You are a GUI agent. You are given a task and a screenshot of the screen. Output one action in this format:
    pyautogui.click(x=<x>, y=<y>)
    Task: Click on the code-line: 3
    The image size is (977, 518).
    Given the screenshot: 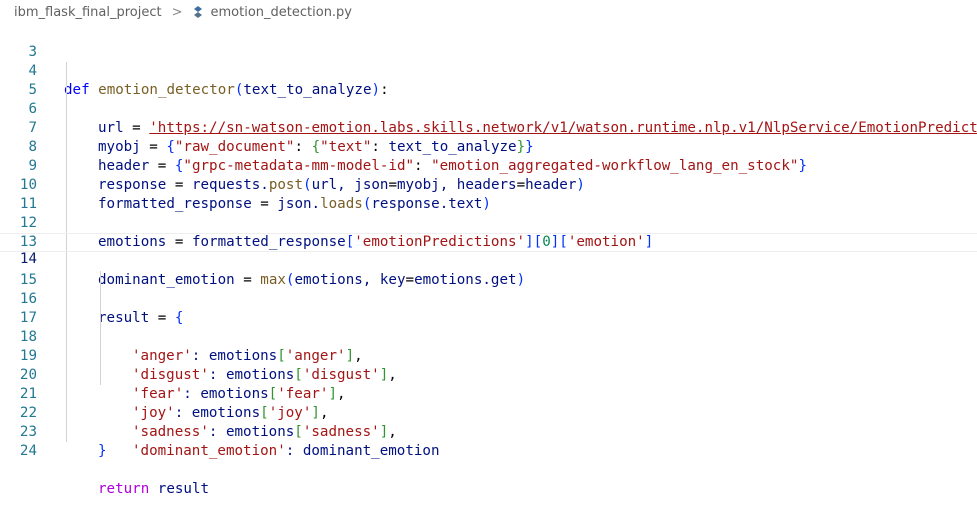 What is the action you would take?
    pyautogui.click(x=488, y=42)
    